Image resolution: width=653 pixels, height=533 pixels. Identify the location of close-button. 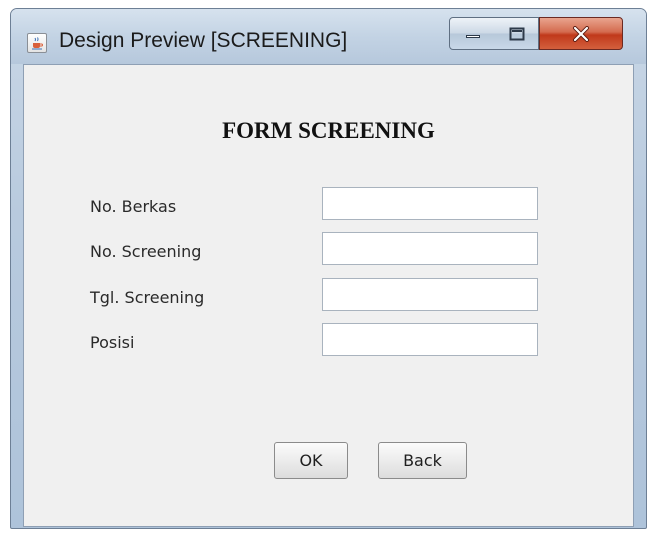
(581, 33).